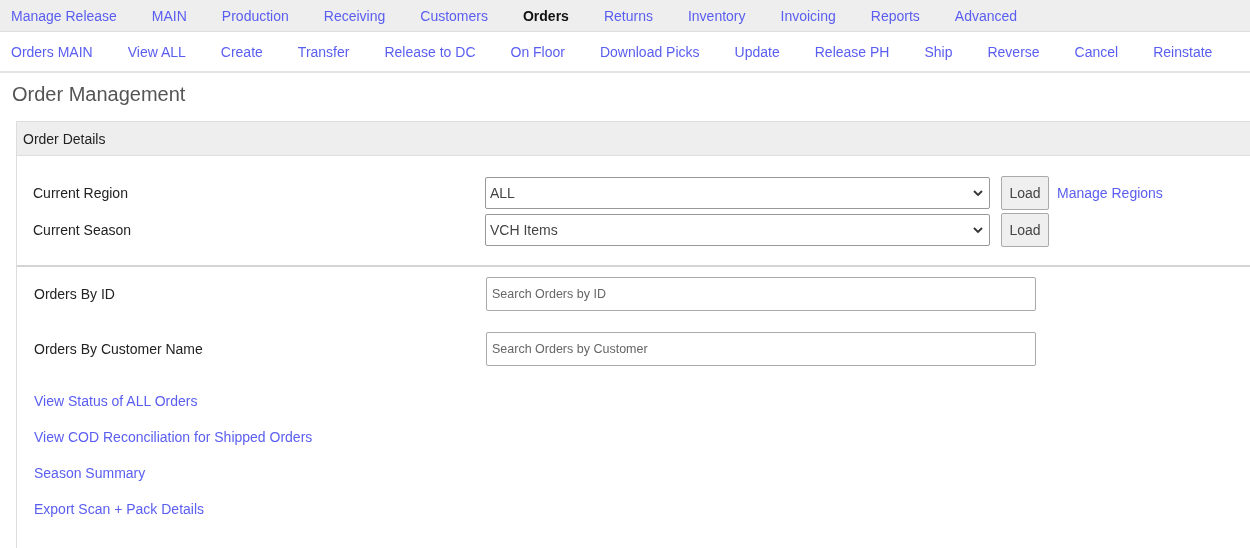  What do you see at coordinates (852, 51) in the screenshot?
I see `sub-nav-link: Release PH` at bounding box center [852, 51].